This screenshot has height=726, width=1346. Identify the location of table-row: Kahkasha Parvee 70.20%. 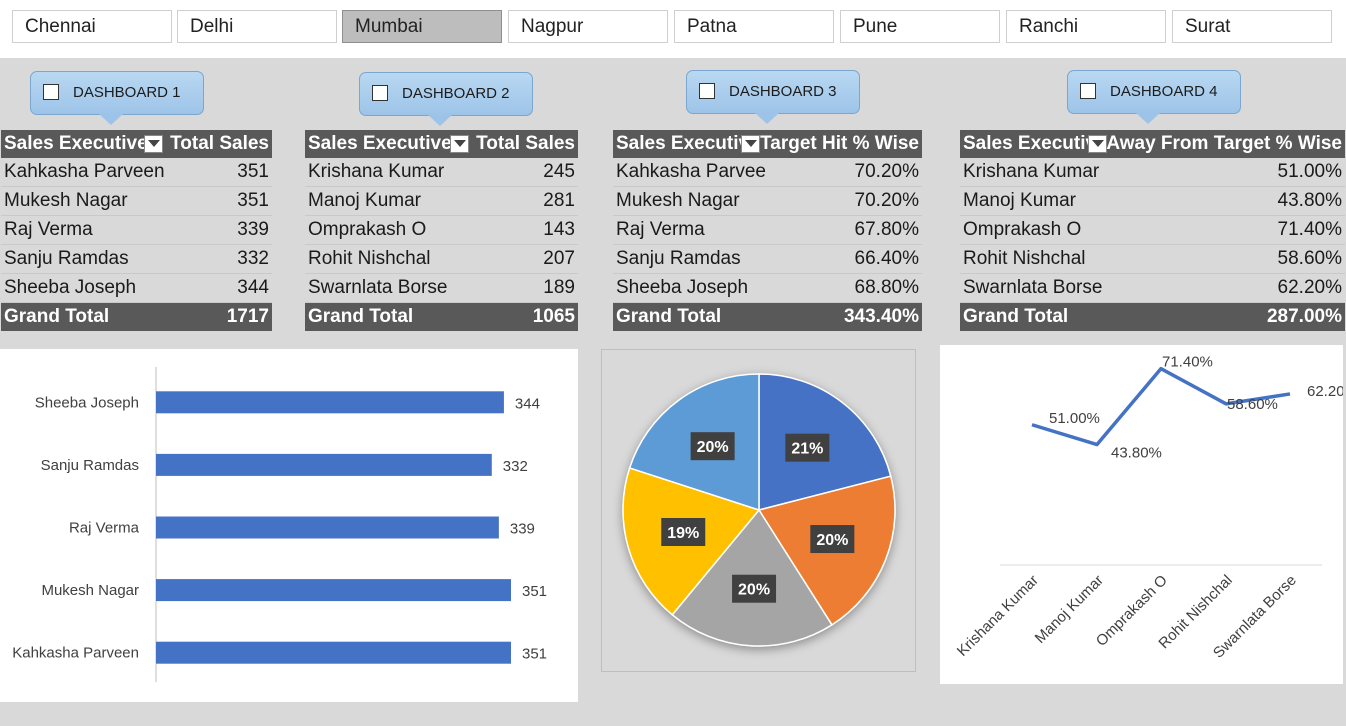
(767, 172).